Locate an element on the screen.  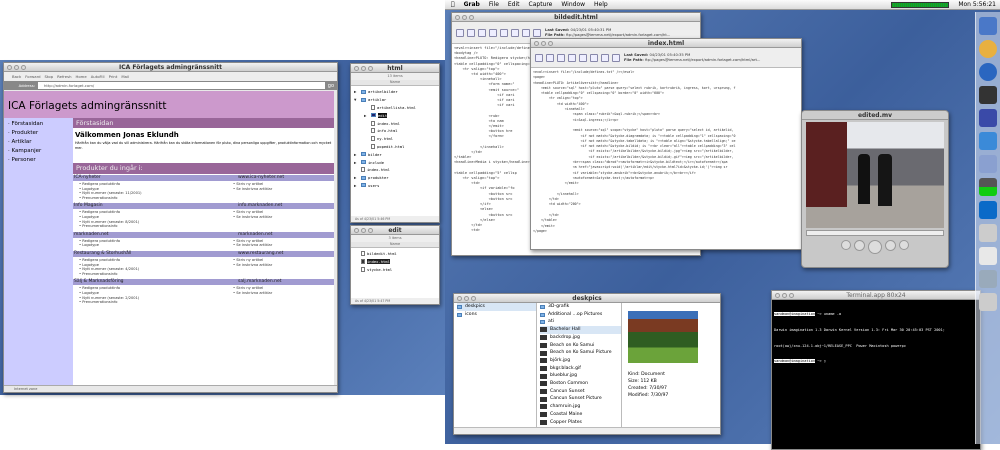
home-icon is located at coordinates (988, 256).